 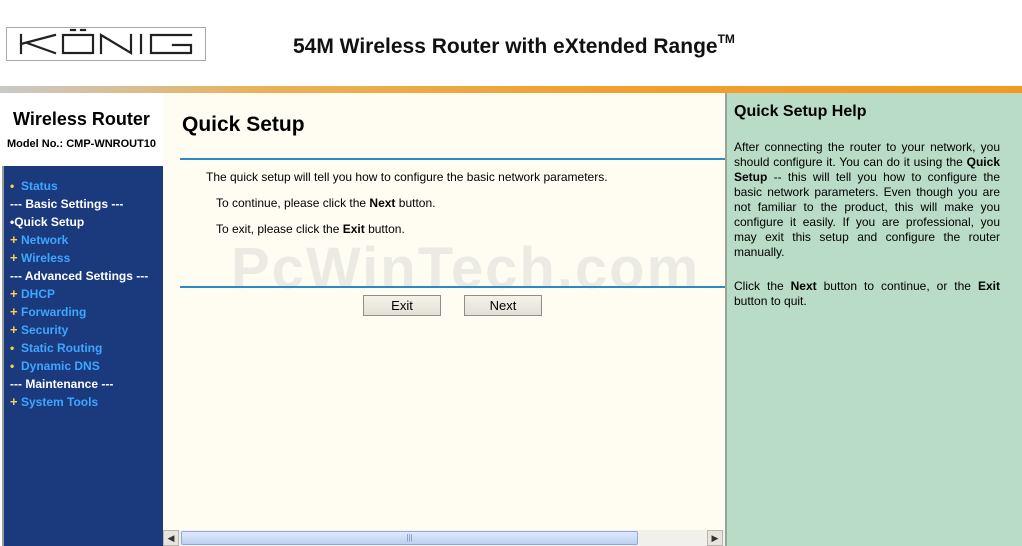 I want to click on sidebar-item-security: + Security, so click(x=39, y=330).